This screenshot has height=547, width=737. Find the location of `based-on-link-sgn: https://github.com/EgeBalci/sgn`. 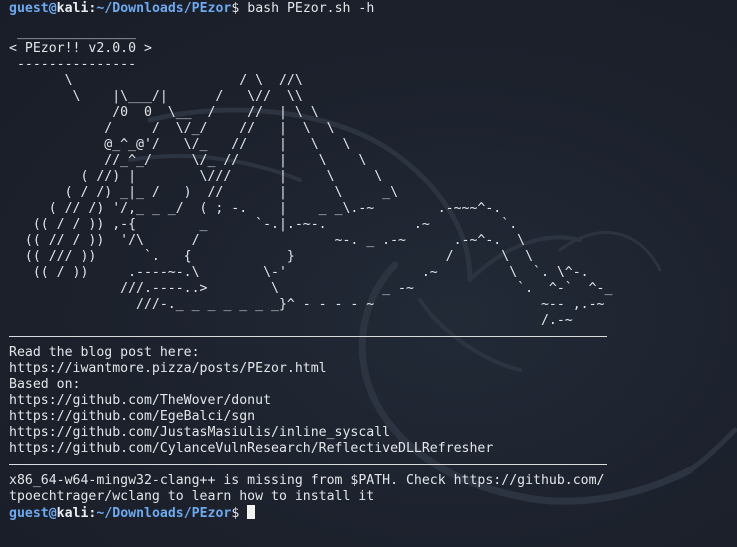

based-on-link-sgn: https://github.com/EgeBalci/sgn is located at coordinates (370, 417).